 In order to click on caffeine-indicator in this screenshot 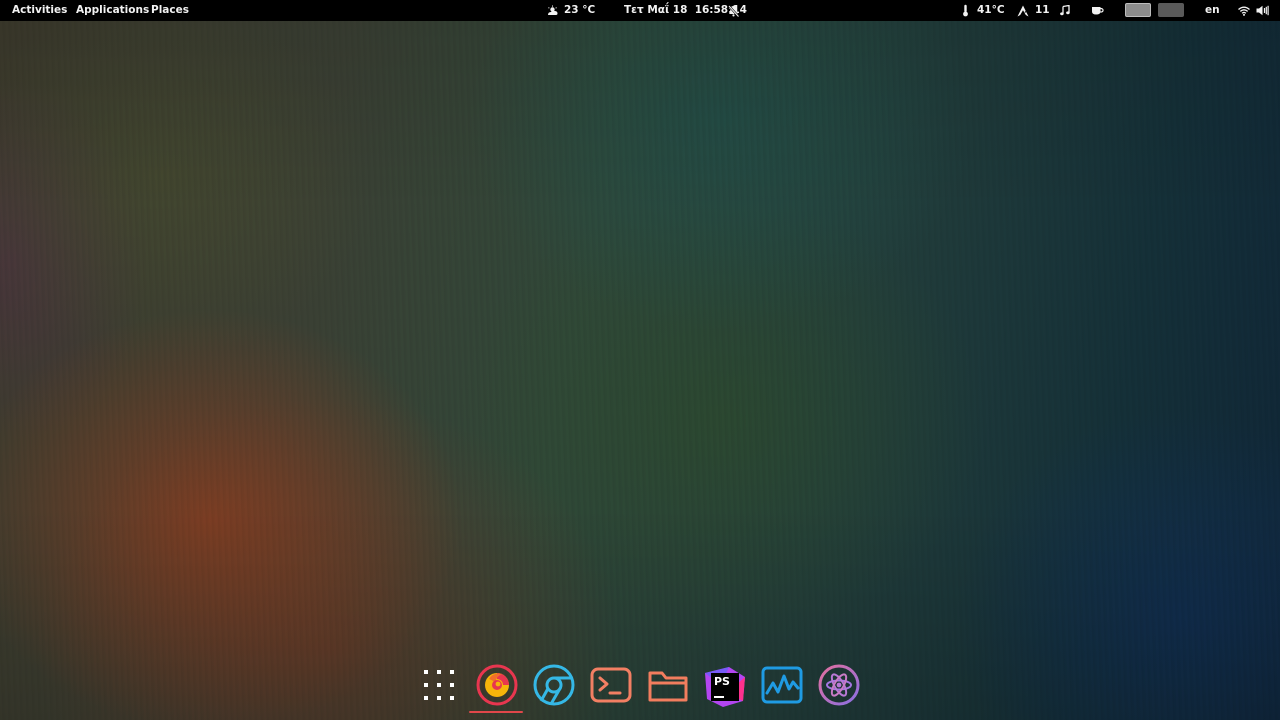, I will do `click(1097, 10)`.